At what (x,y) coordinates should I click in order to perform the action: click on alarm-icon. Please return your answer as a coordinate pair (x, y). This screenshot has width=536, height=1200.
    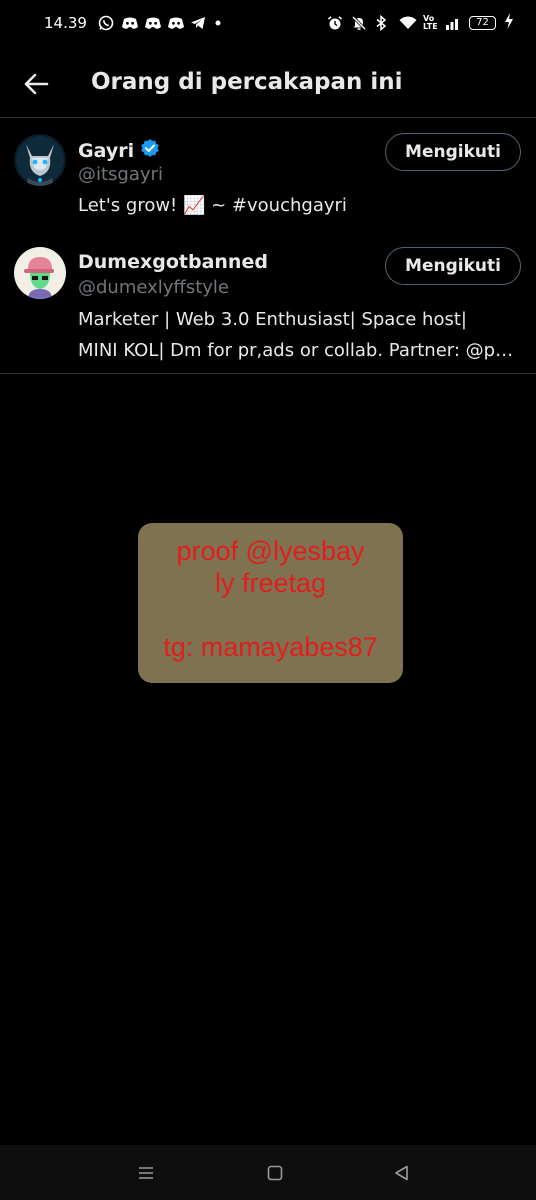
    Looking at the image, I should click on (335, 23).